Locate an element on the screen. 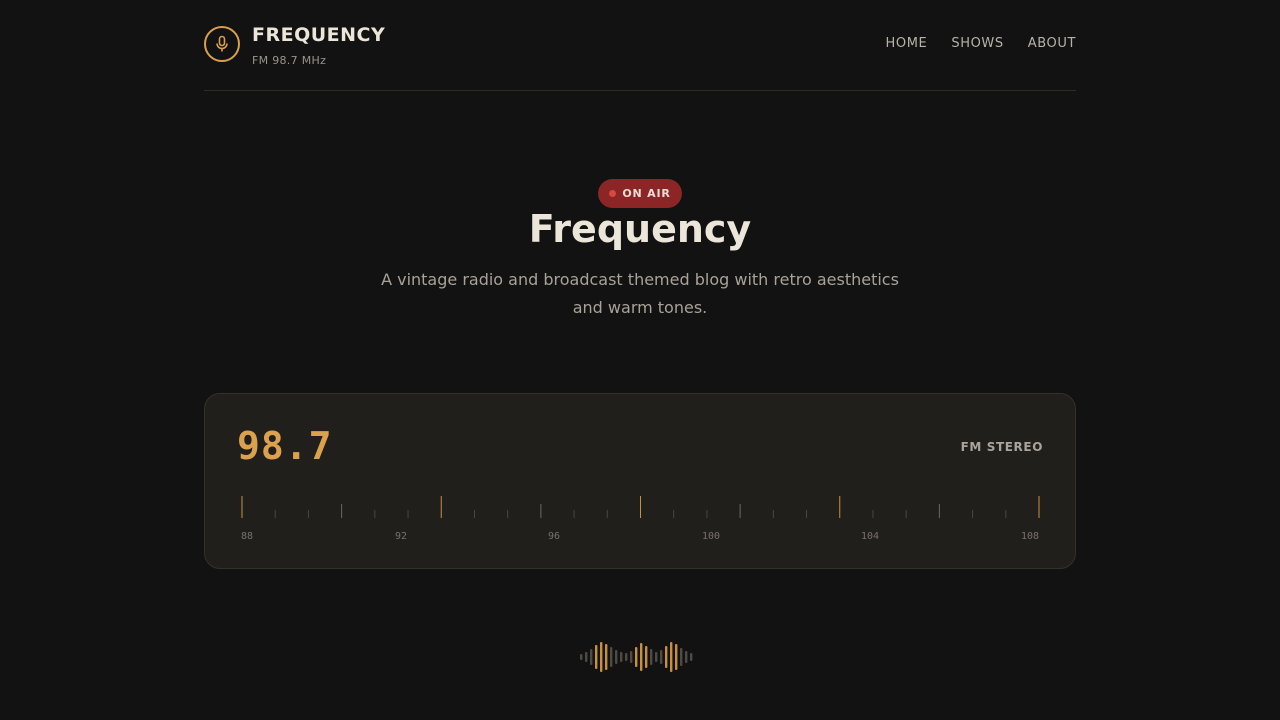 The image size is (1280, 720). tuner-scale-label: 88 is located at coordinates (247, 536).